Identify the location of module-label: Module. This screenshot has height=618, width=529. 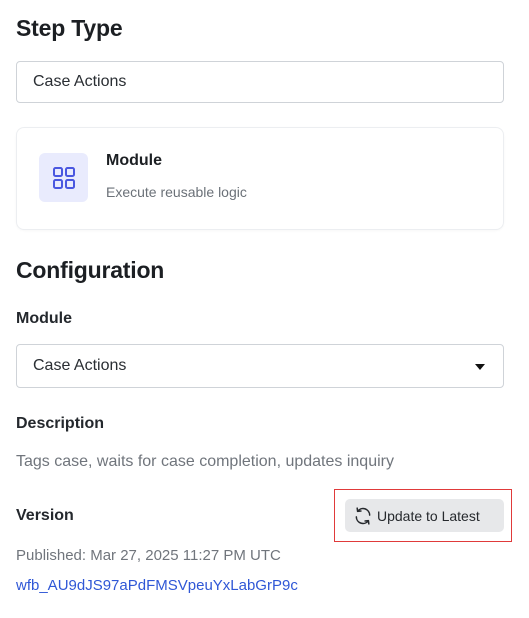
(44, 318).